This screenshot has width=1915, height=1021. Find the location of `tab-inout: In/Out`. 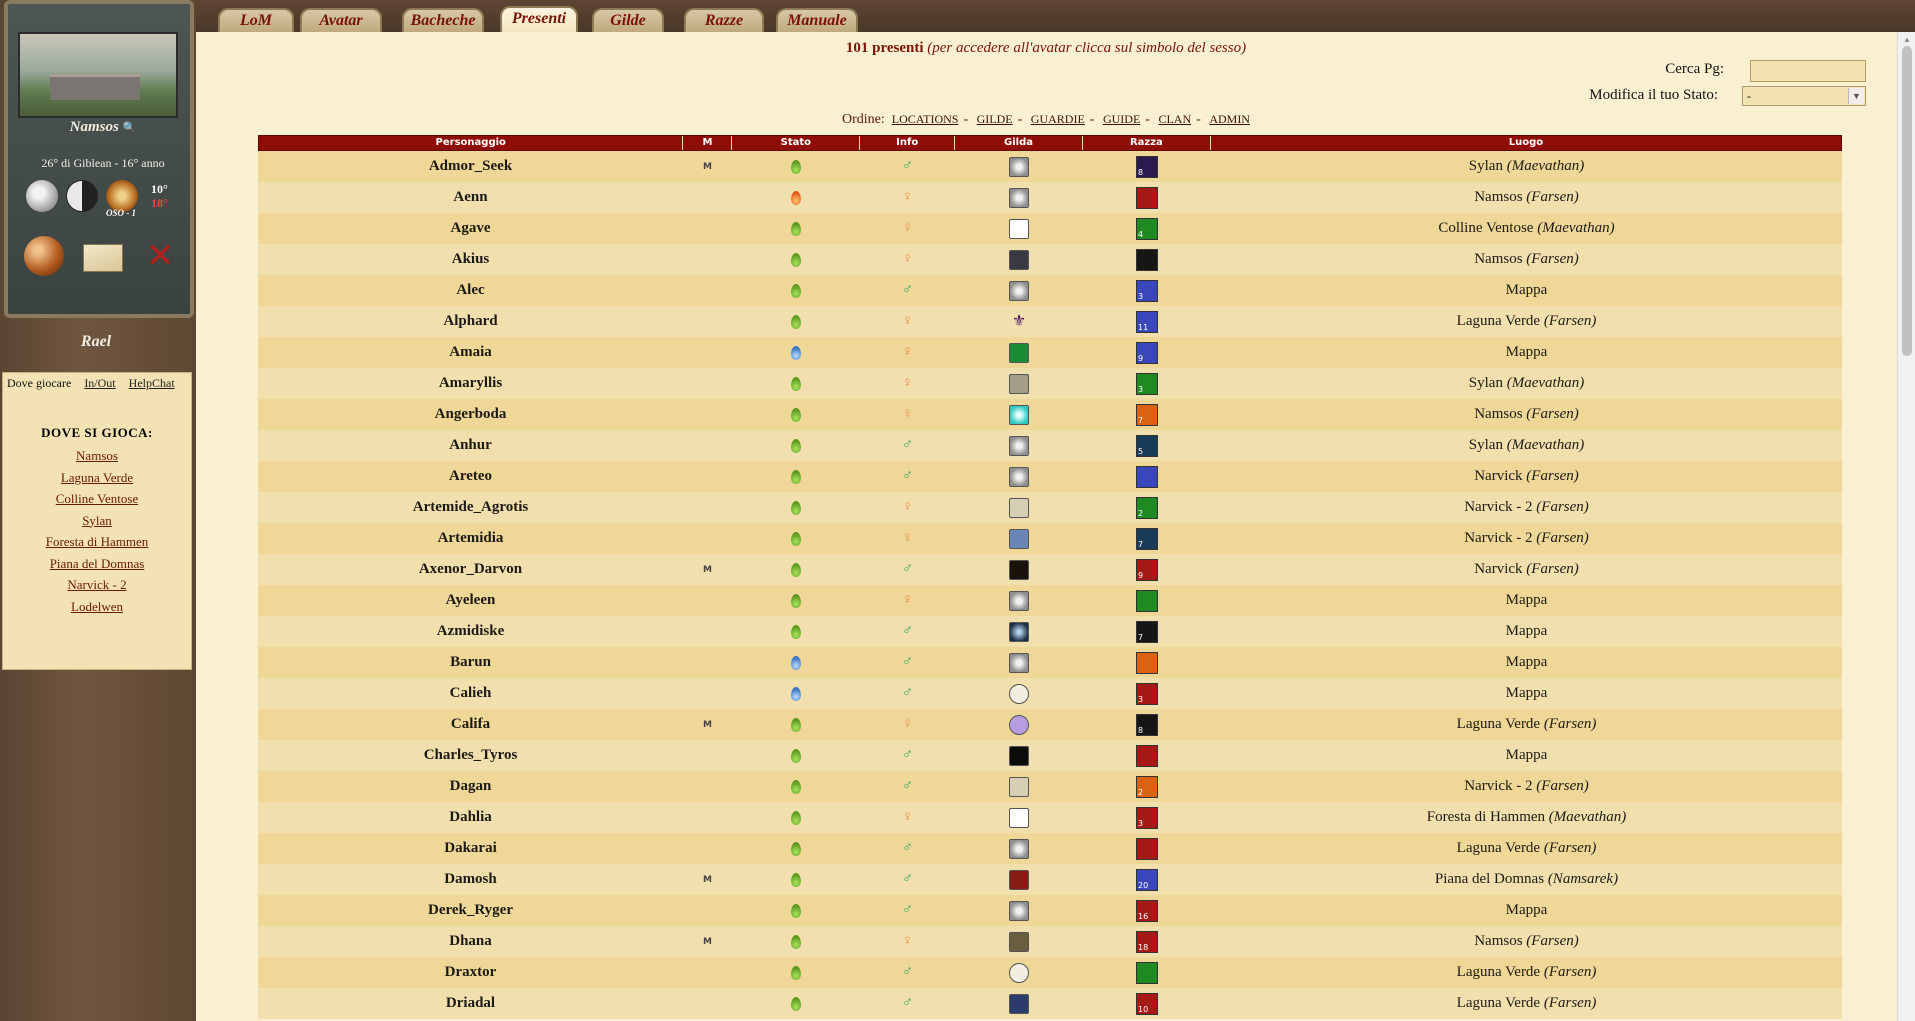

tab-inout: In/Out is located at coordinates (99, 383).